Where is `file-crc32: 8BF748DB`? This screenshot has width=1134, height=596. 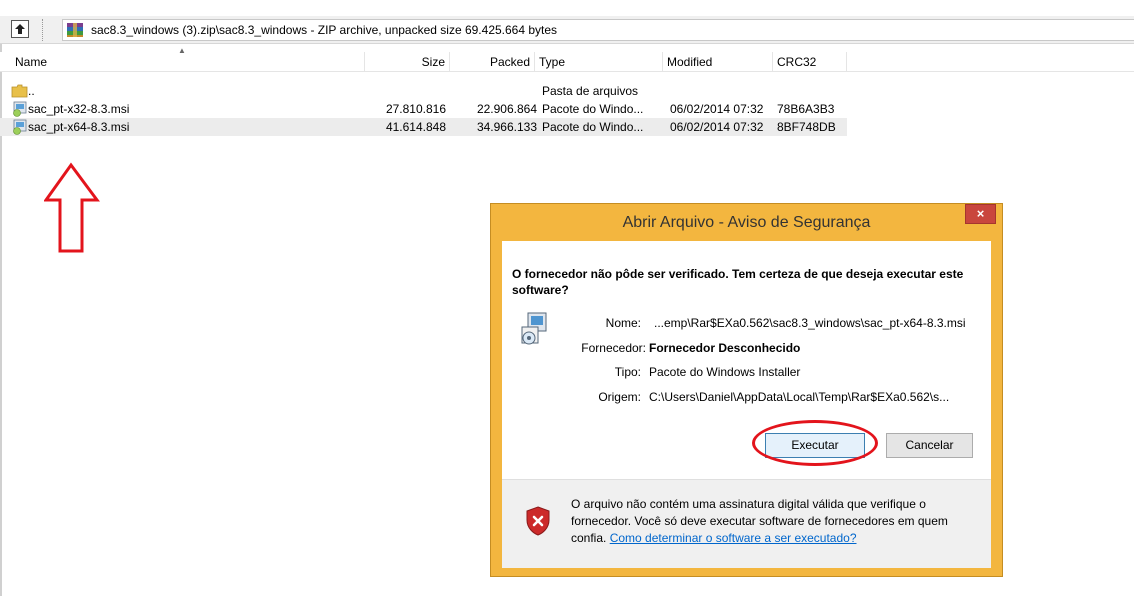 file-crc32: 8BF748DB is located at coordinates (806, 127).